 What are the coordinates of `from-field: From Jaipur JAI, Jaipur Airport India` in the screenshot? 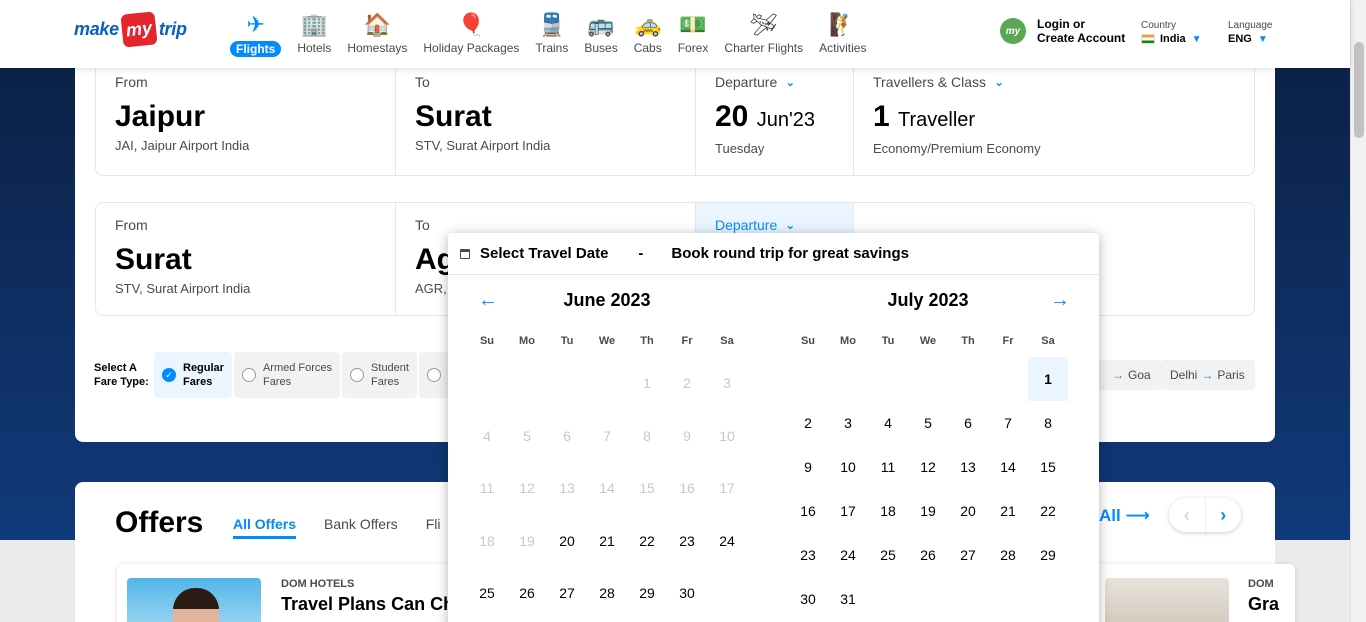 It's located at (246, 117).